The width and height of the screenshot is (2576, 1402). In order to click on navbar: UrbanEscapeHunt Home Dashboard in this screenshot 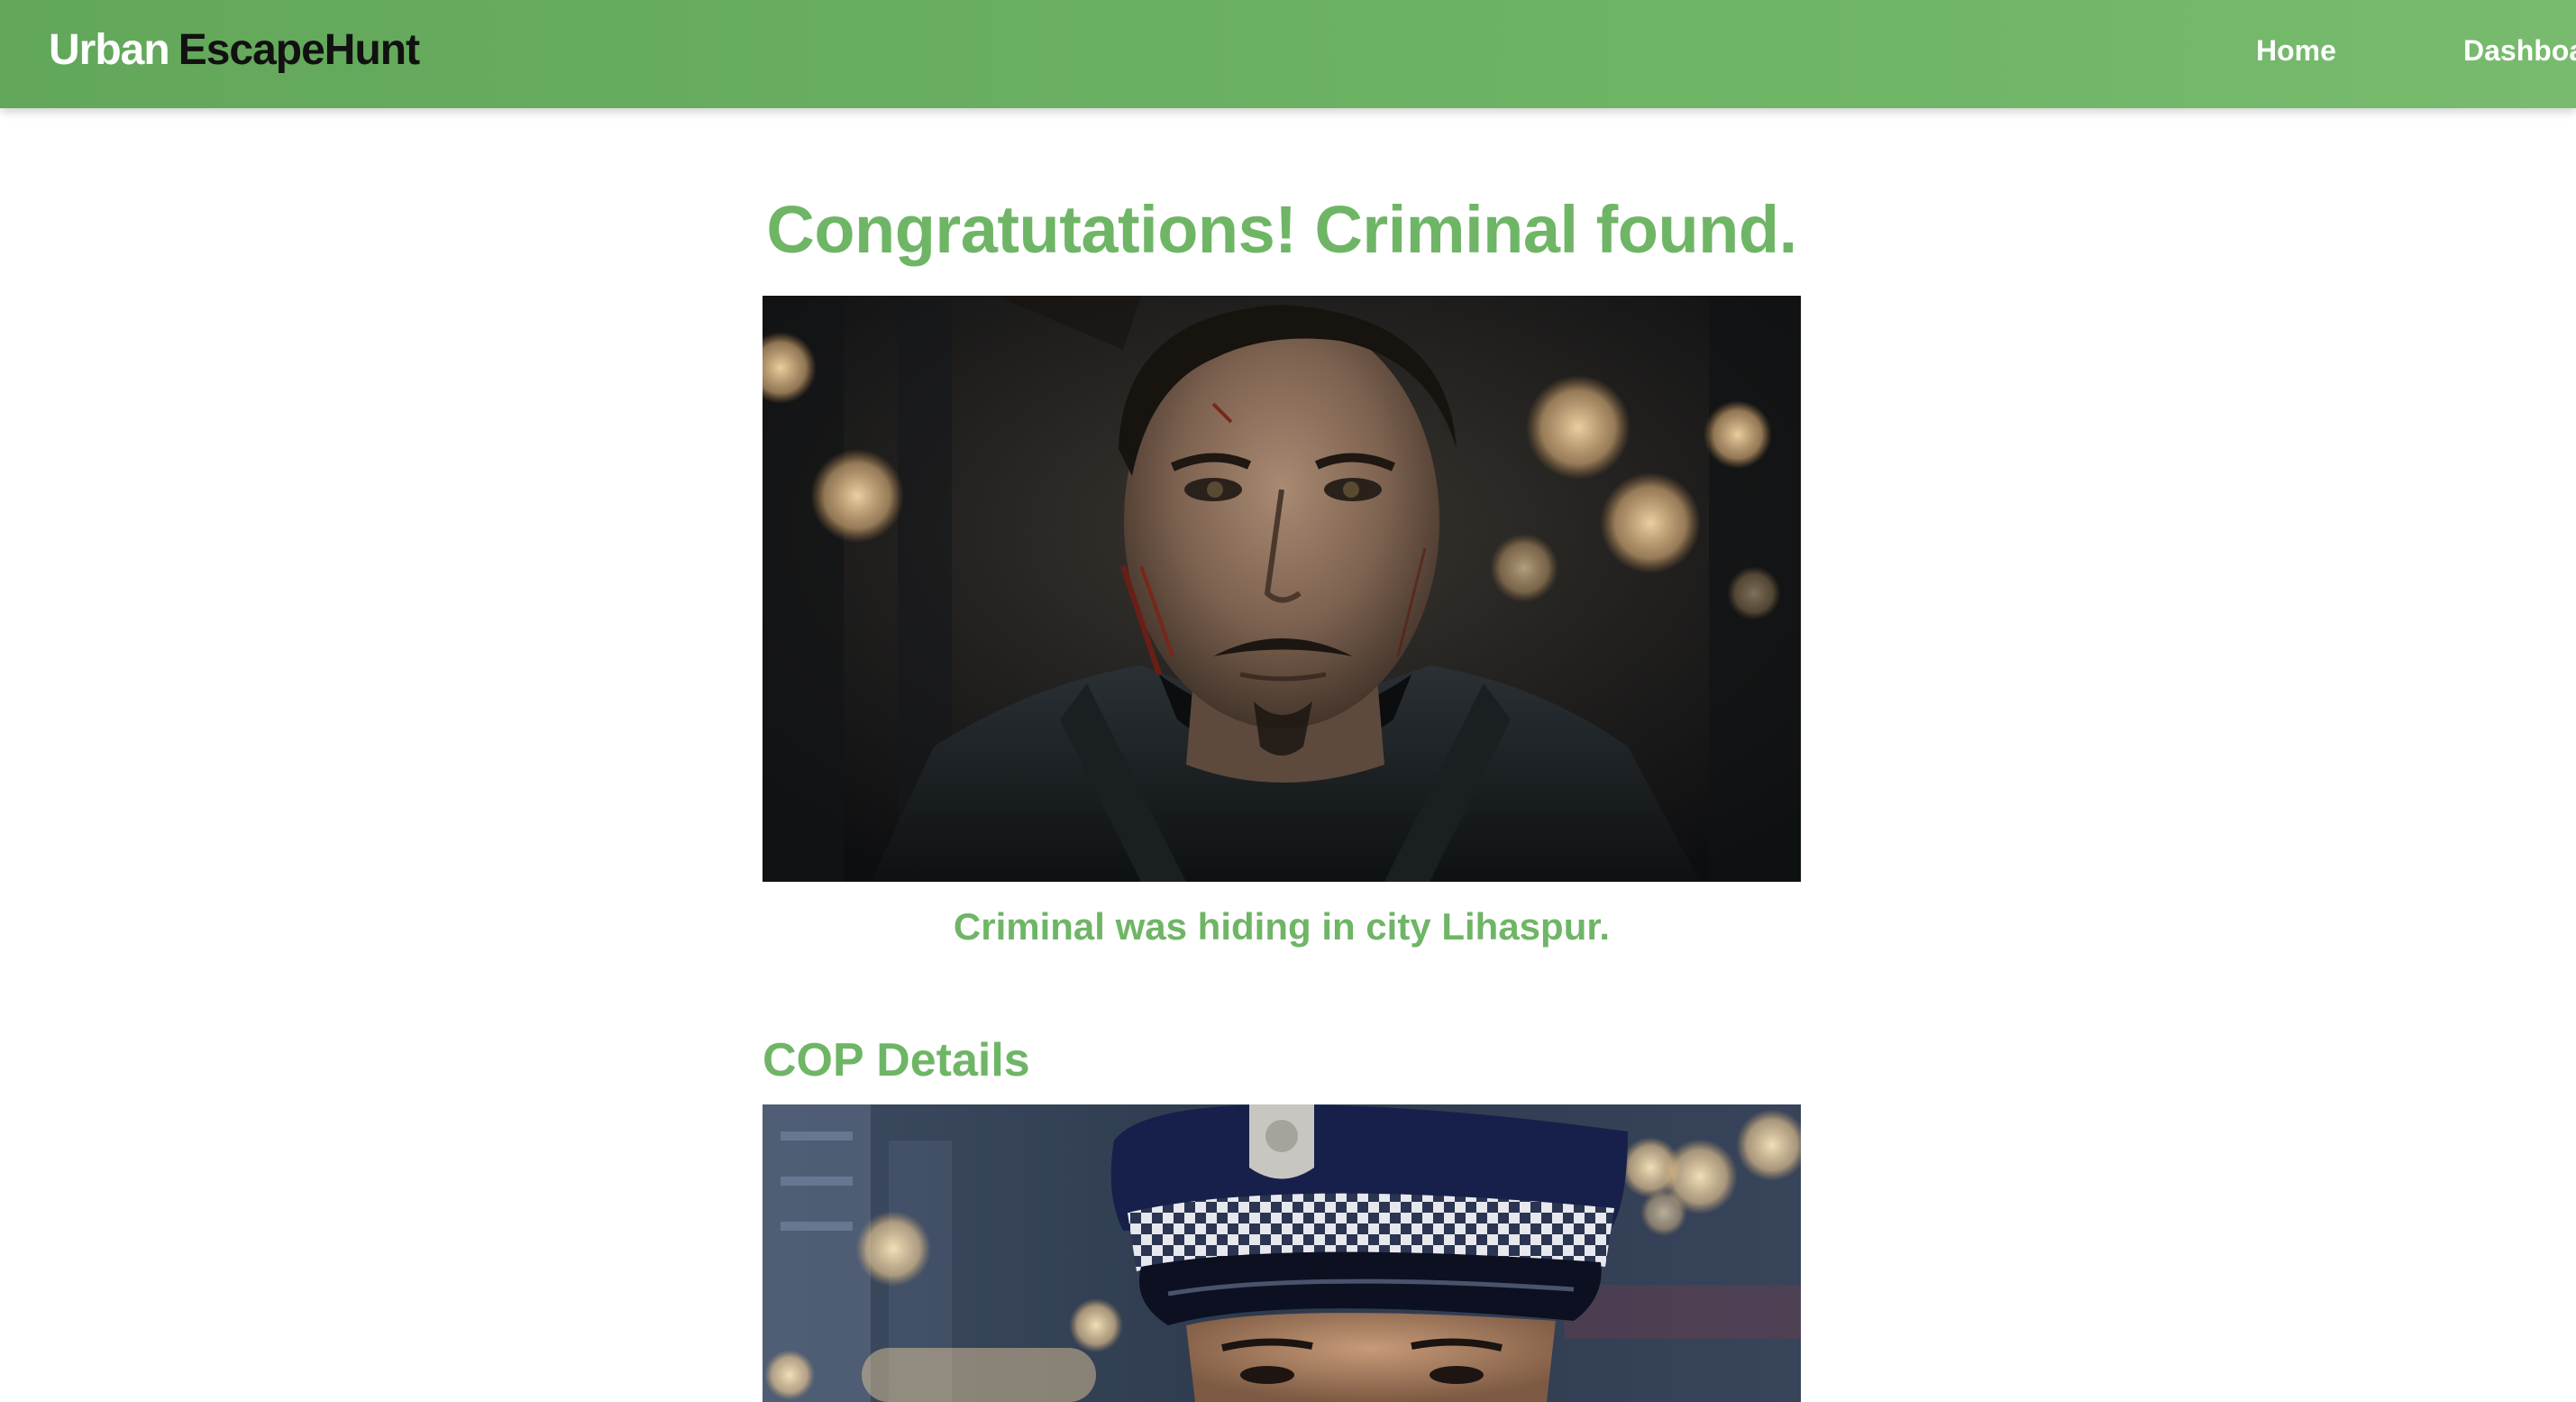, I will do `click(1288, 54)`.